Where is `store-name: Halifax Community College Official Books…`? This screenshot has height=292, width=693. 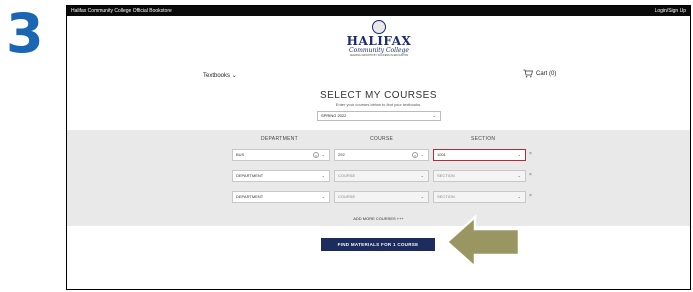 store-name: Halifax Community College Official Books… is located at coordinates (121, 11).